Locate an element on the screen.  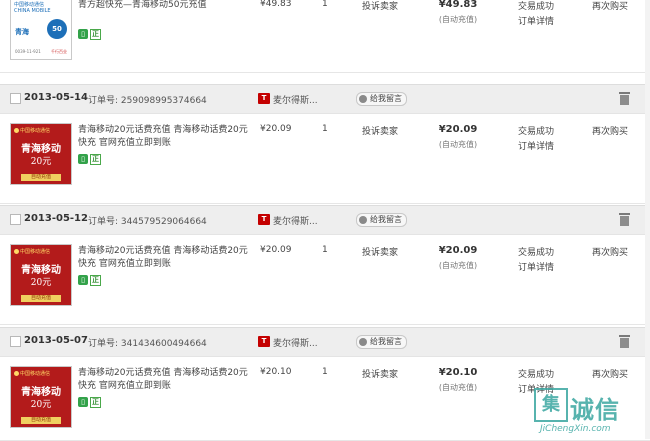
site-watermark: 集 诚信 JiChengXin.com is located at coordinates (588, 413).